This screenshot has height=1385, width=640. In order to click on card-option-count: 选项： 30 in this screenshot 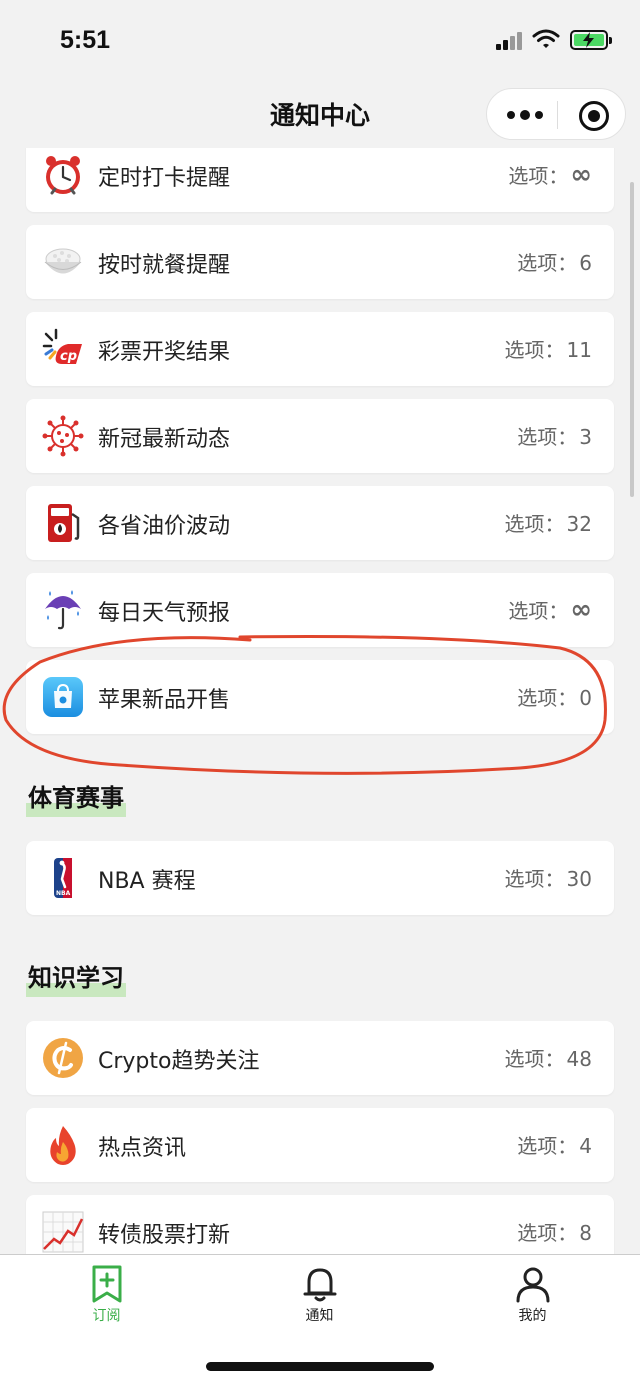, I will do `click(548, 879)`.